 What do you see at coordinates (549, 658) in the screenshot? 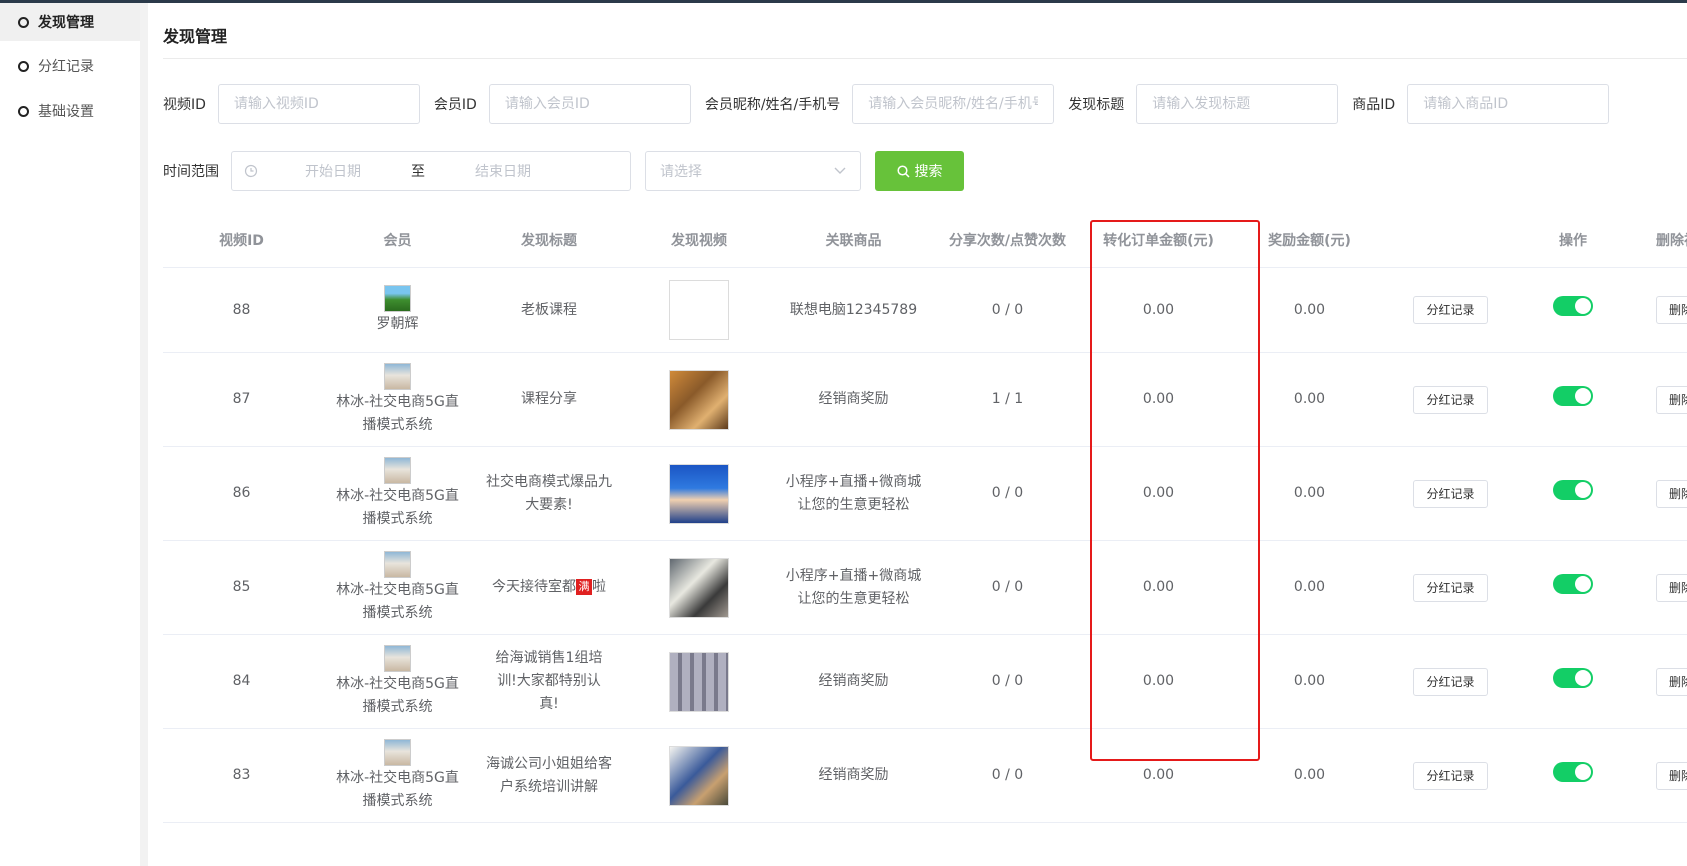
I see `title-line: 给海诚销售1组培` at bounding box center [549, 658].